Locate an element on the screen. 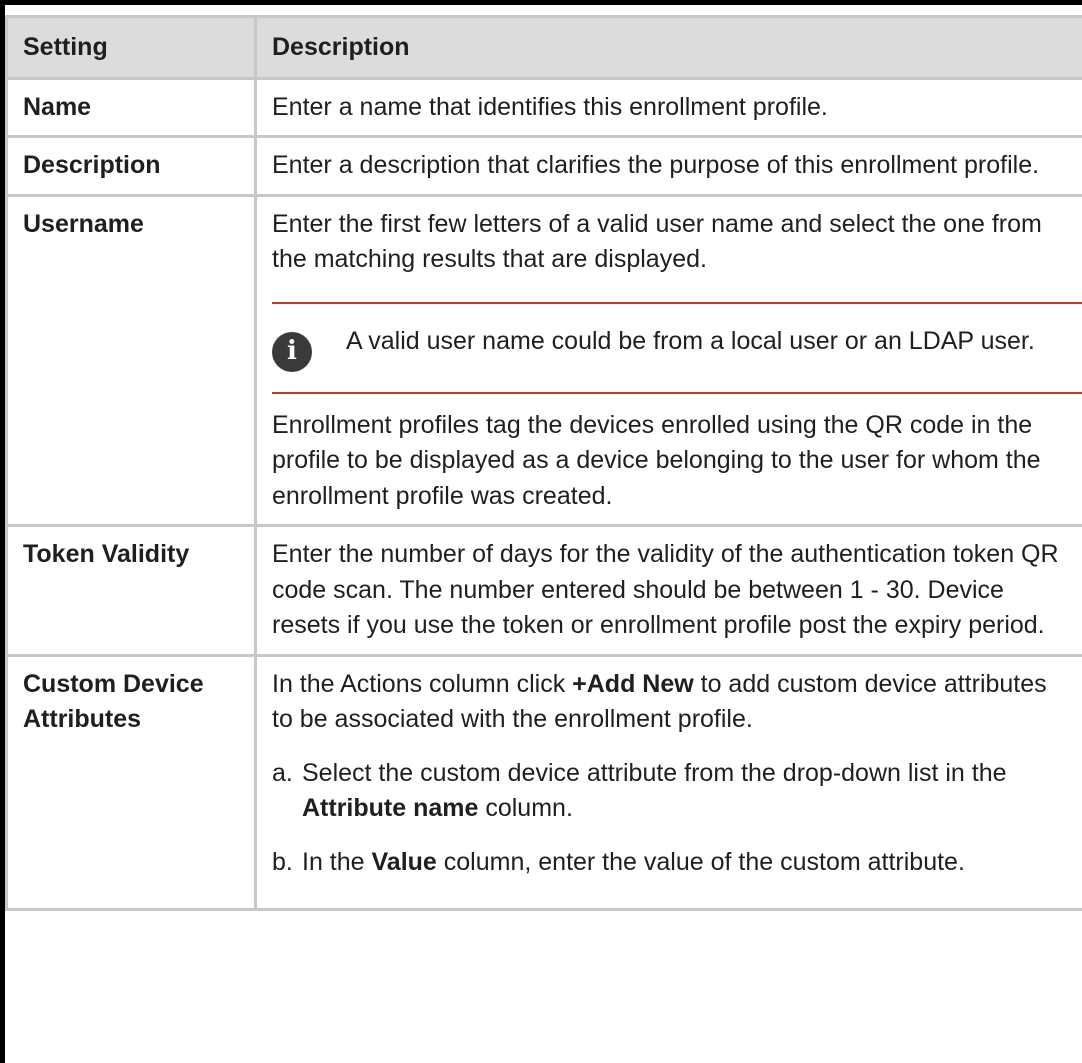 Image resolution: width=1082 pixels, height=1063 pixels. setting-token-validity: Token Validity is located at coordinates (131, 590).